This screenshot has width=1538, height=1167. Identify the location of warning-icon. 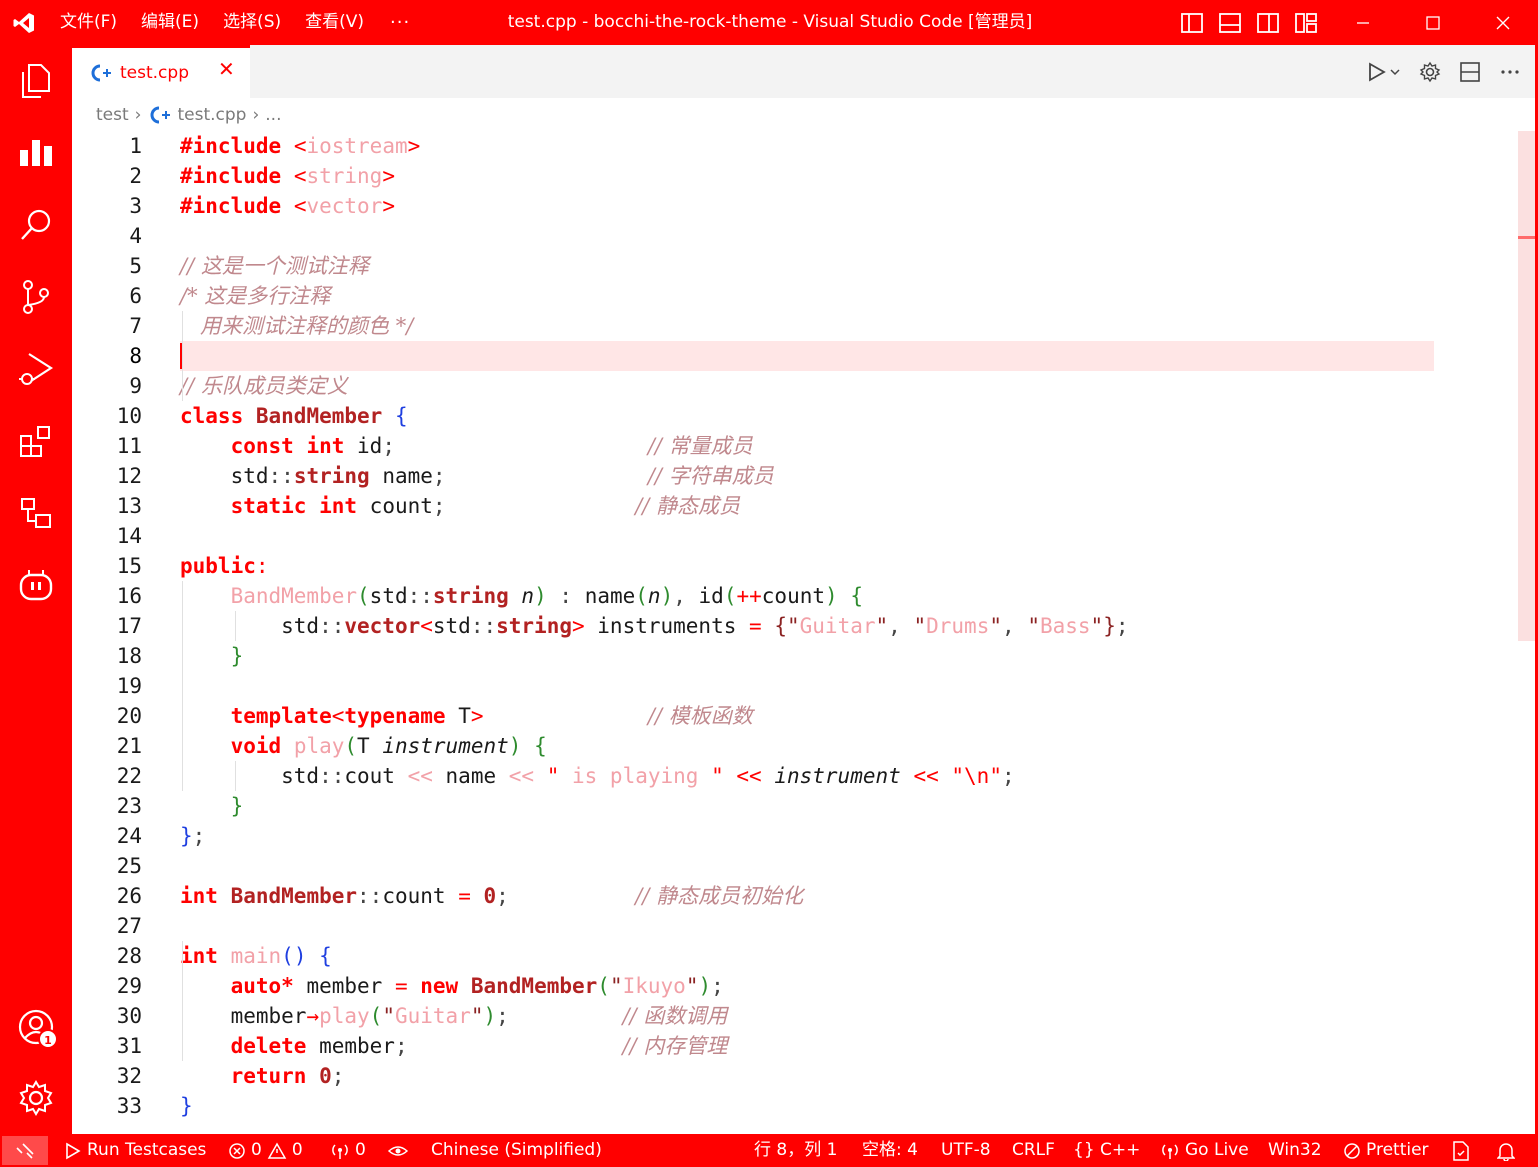
(277, 1150).